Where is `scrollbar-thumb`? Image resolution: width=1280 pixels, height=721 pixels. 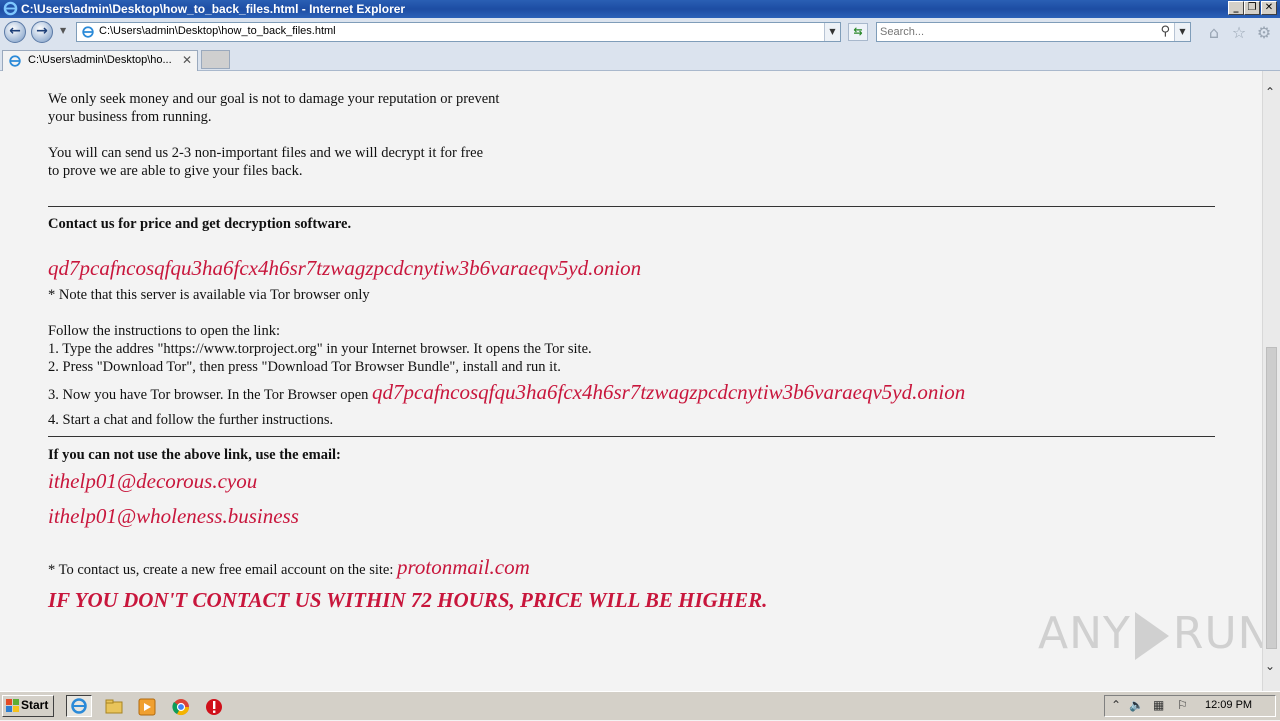
scrollbar-thumb is located at coordinates (1271, 498).